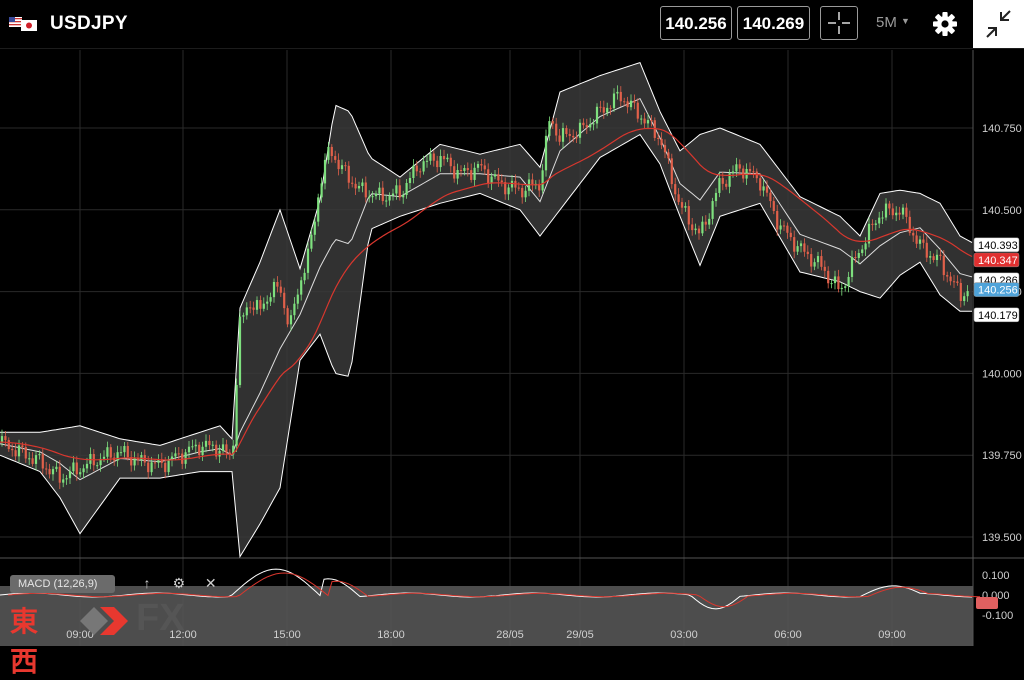  I want to click on ask-price-button: 140.269, so click(773, 23).